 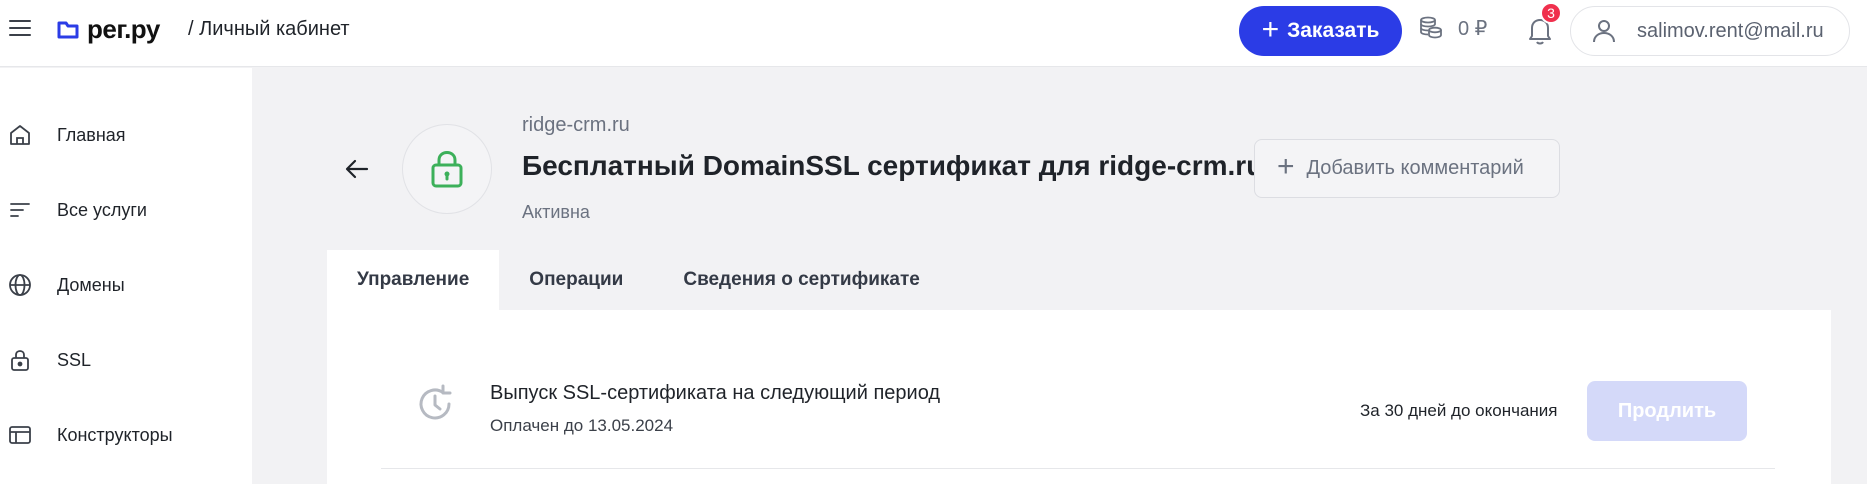 What do you see at coordinates (20, 135) in the screenshot?
I see `home-icon` at bounding box center [20, 135].